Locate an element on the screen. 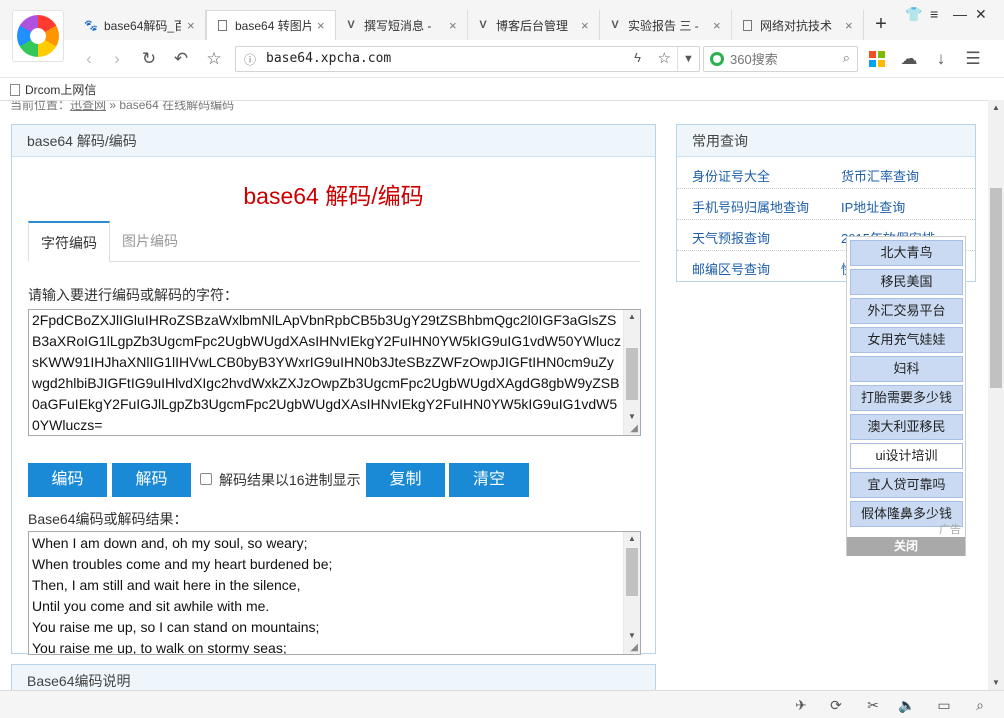 The height and width of the screenshot is (718, 1004). page-scroll-thumb is located at coordinates (996, 288).